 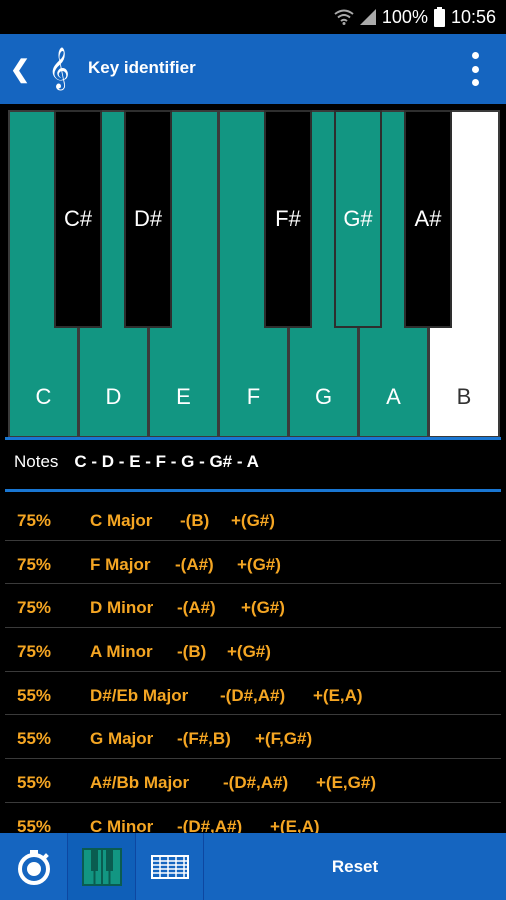 I want to click on black-key-d-sharp: D#, so click(x=148, y=219).